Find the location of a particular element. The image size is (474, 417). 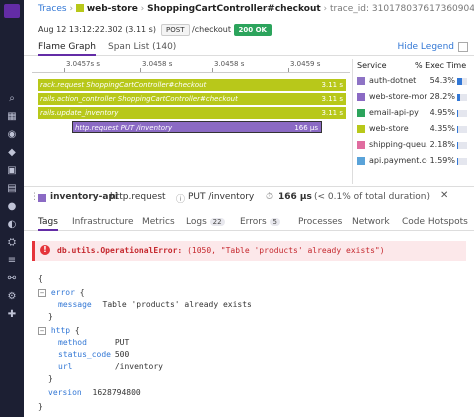

tab-logs: Logs 22 is located at coordinates (205, 222).